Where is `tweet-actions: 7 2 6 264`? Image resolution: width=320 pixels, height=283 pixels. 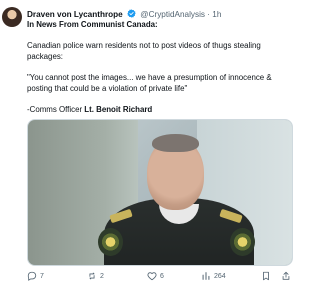
tweet-actions: 7 2 6 264 is located at coordinates (160, 276).